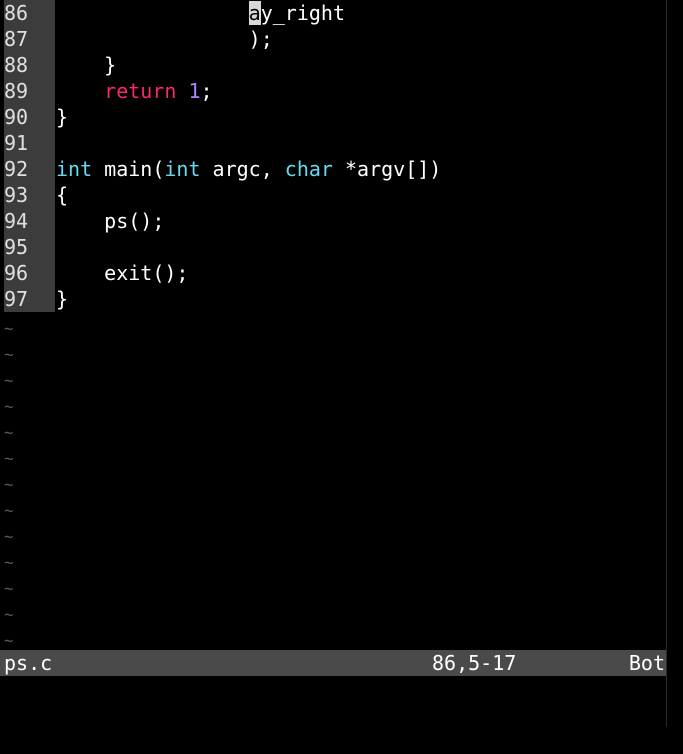 Image resolution: width=683 pixels, height=754 pixels. I want to click on statusline: ps.c 86,5-17 Bot, so click(333, 663).